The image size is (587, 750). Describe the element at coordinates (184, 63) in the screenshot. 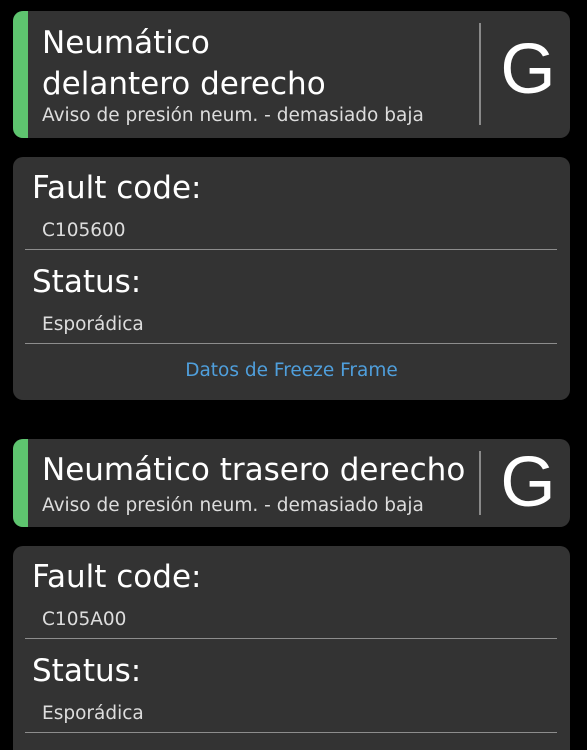

I see `component-title: Neumático delantero derecho` at that location.